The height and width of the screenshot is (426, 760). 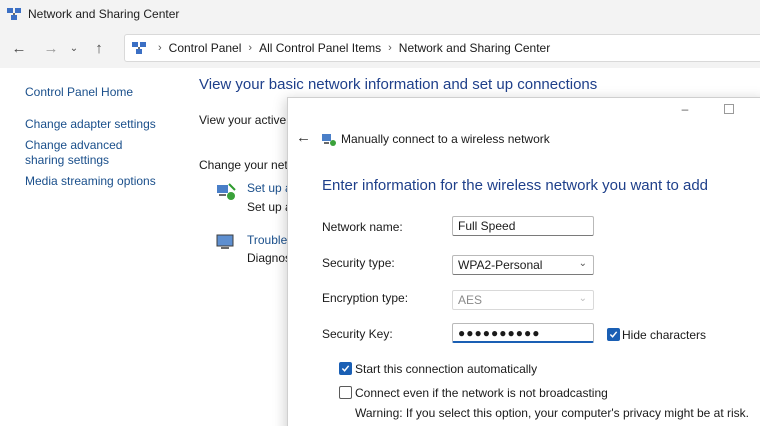 What do you see at coordinates (225, 241) in the screenshot?
I see `troubleshoot-icon` at bounding box center [225, 241].